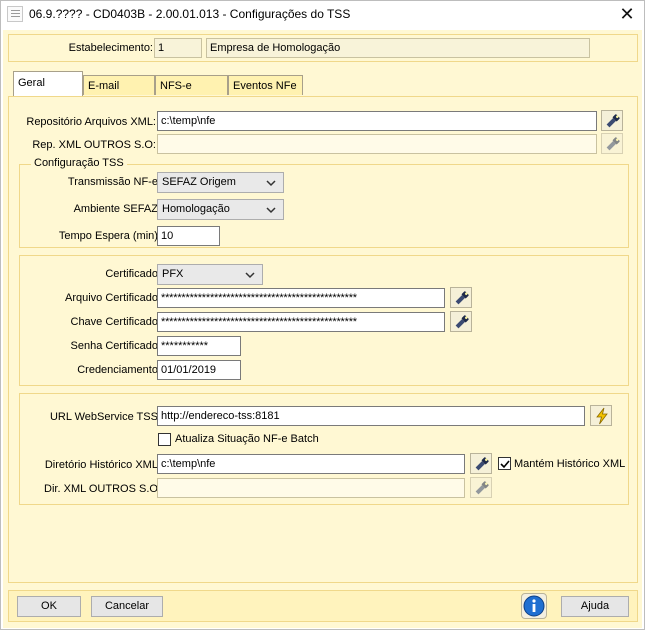 The image size is (645, 630). Describe the element at coordinates (15, 14) in the screenshot. I see `document-icon` at that location.